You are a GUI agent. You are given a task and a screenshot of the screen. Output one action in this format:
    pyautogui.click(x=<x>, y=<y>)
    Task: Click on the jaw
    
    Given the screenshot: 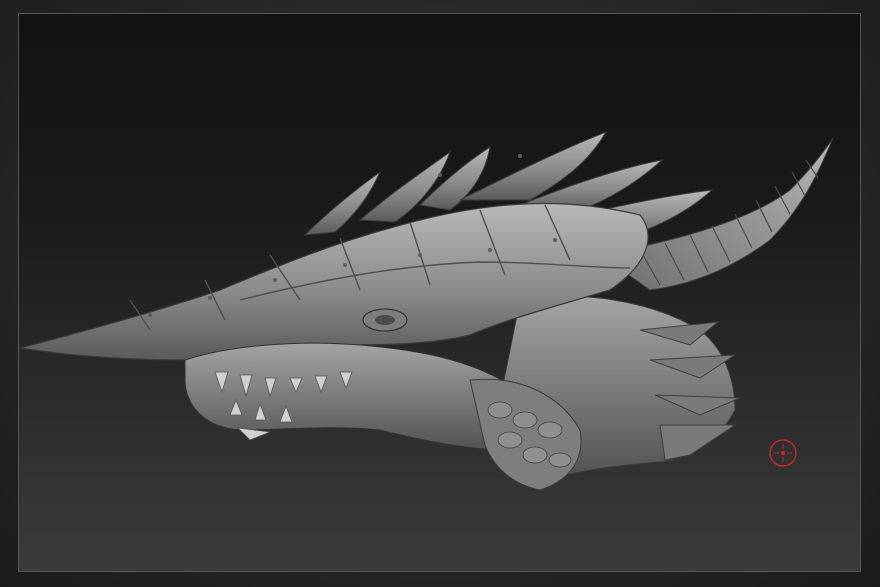 What is the action you would take?
    pyautogui.click(x=354, y=396)
    